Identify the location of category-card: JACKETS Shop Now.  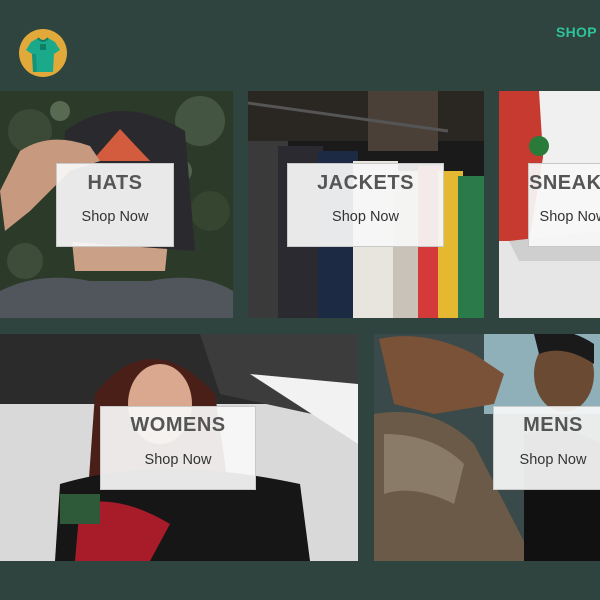
(365, 205).